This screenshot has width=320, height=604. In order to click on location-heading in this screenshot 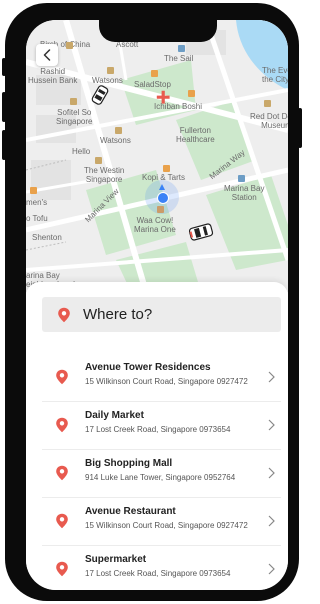, I will do `click(162, 187)`.